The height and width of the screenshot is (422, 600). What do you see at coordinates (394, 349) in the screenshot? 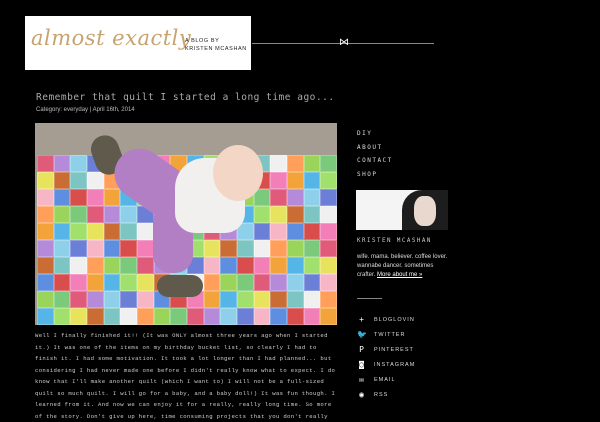
I see `social-label: PINTEREST` at bounding box center [394, 349].